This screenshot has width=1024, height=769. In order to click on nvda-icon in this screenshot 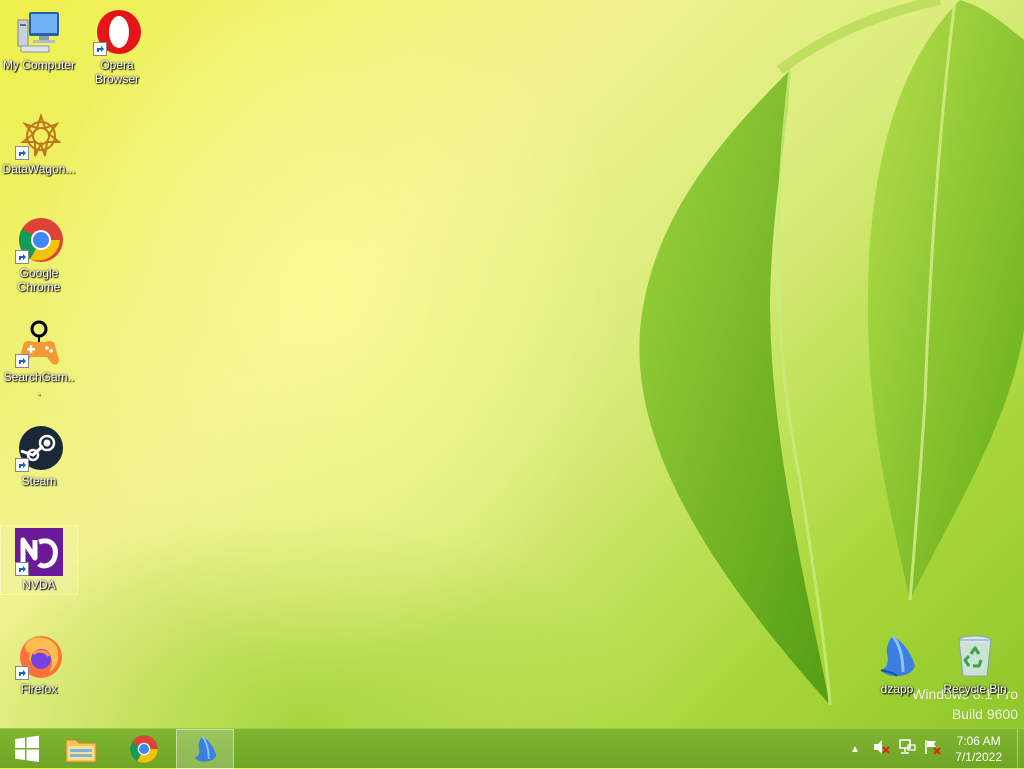, I will do `click(39, 552)`.